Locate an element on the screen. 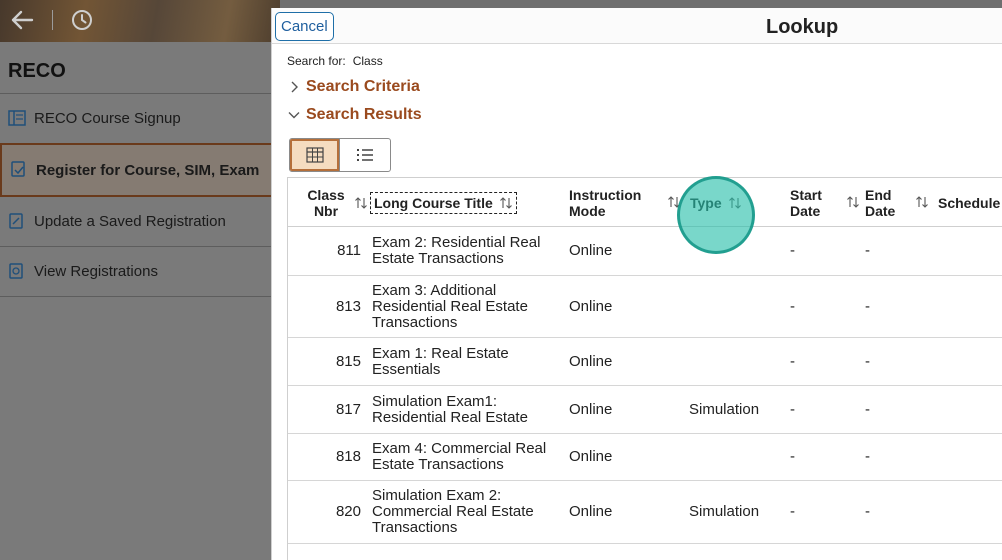  nav-item-view-registrations: View Registrations is located at coordinates (140, 272).